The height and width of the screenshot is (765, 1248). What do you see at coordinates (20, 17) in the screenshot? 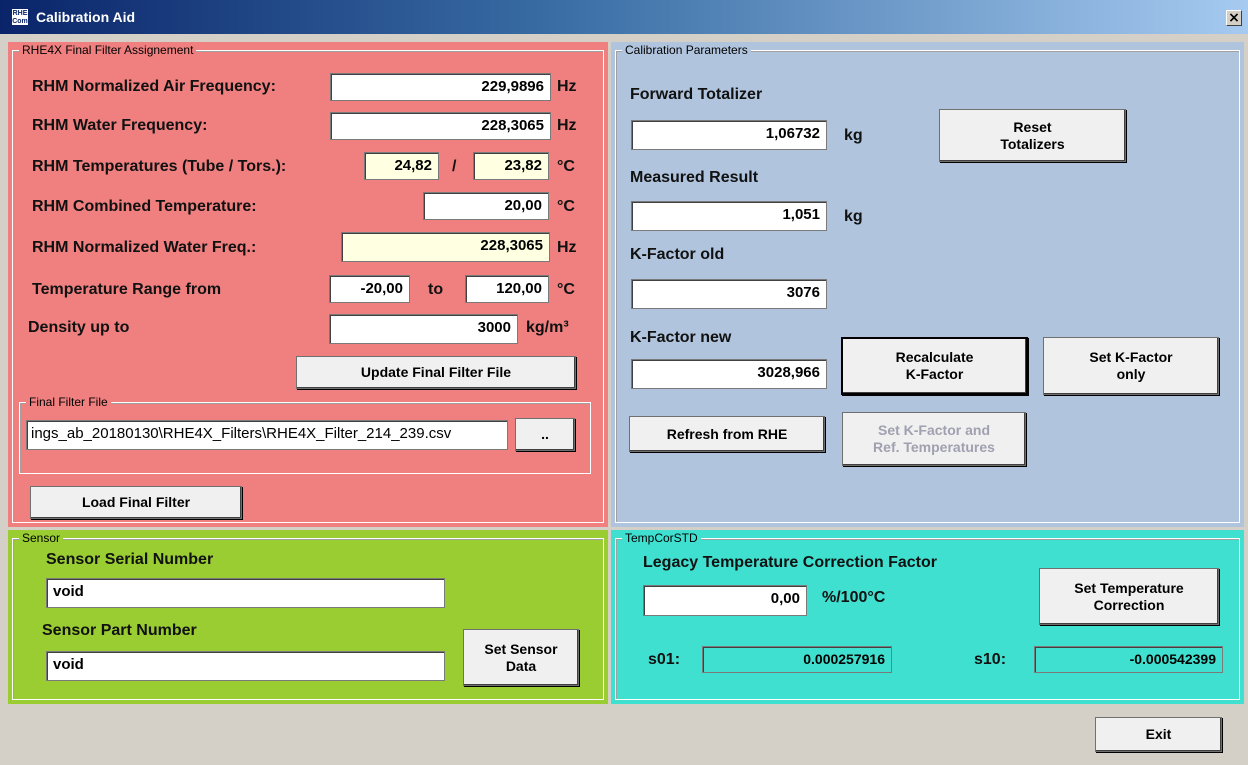
I see `app-icon: RHE Com` at bounding box center [20, 17].